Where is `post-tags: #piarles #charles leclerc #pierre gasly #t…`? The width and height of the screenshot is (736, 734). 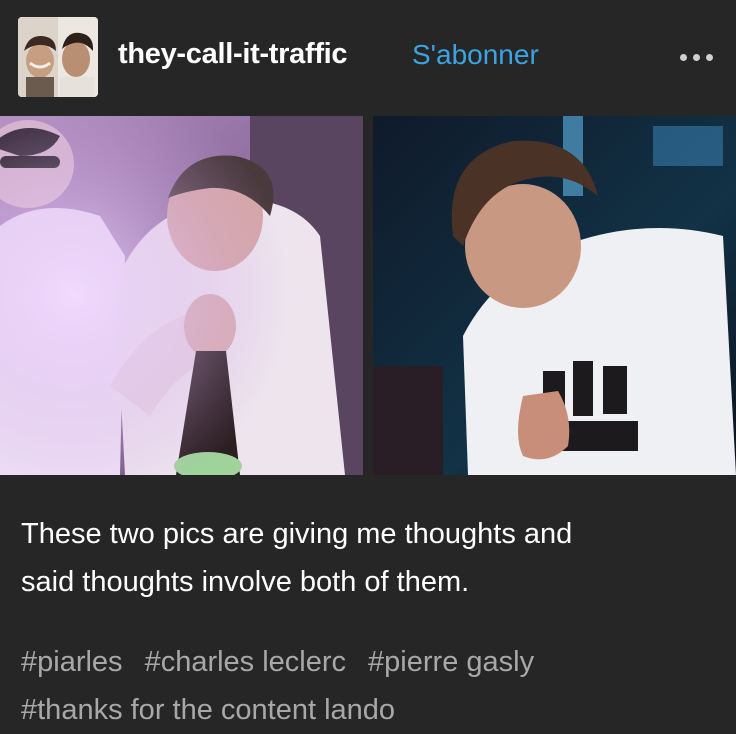 post-tags: #piarles #charles leclerc #pierre gasly #t… is located at coordinates (371, 686).